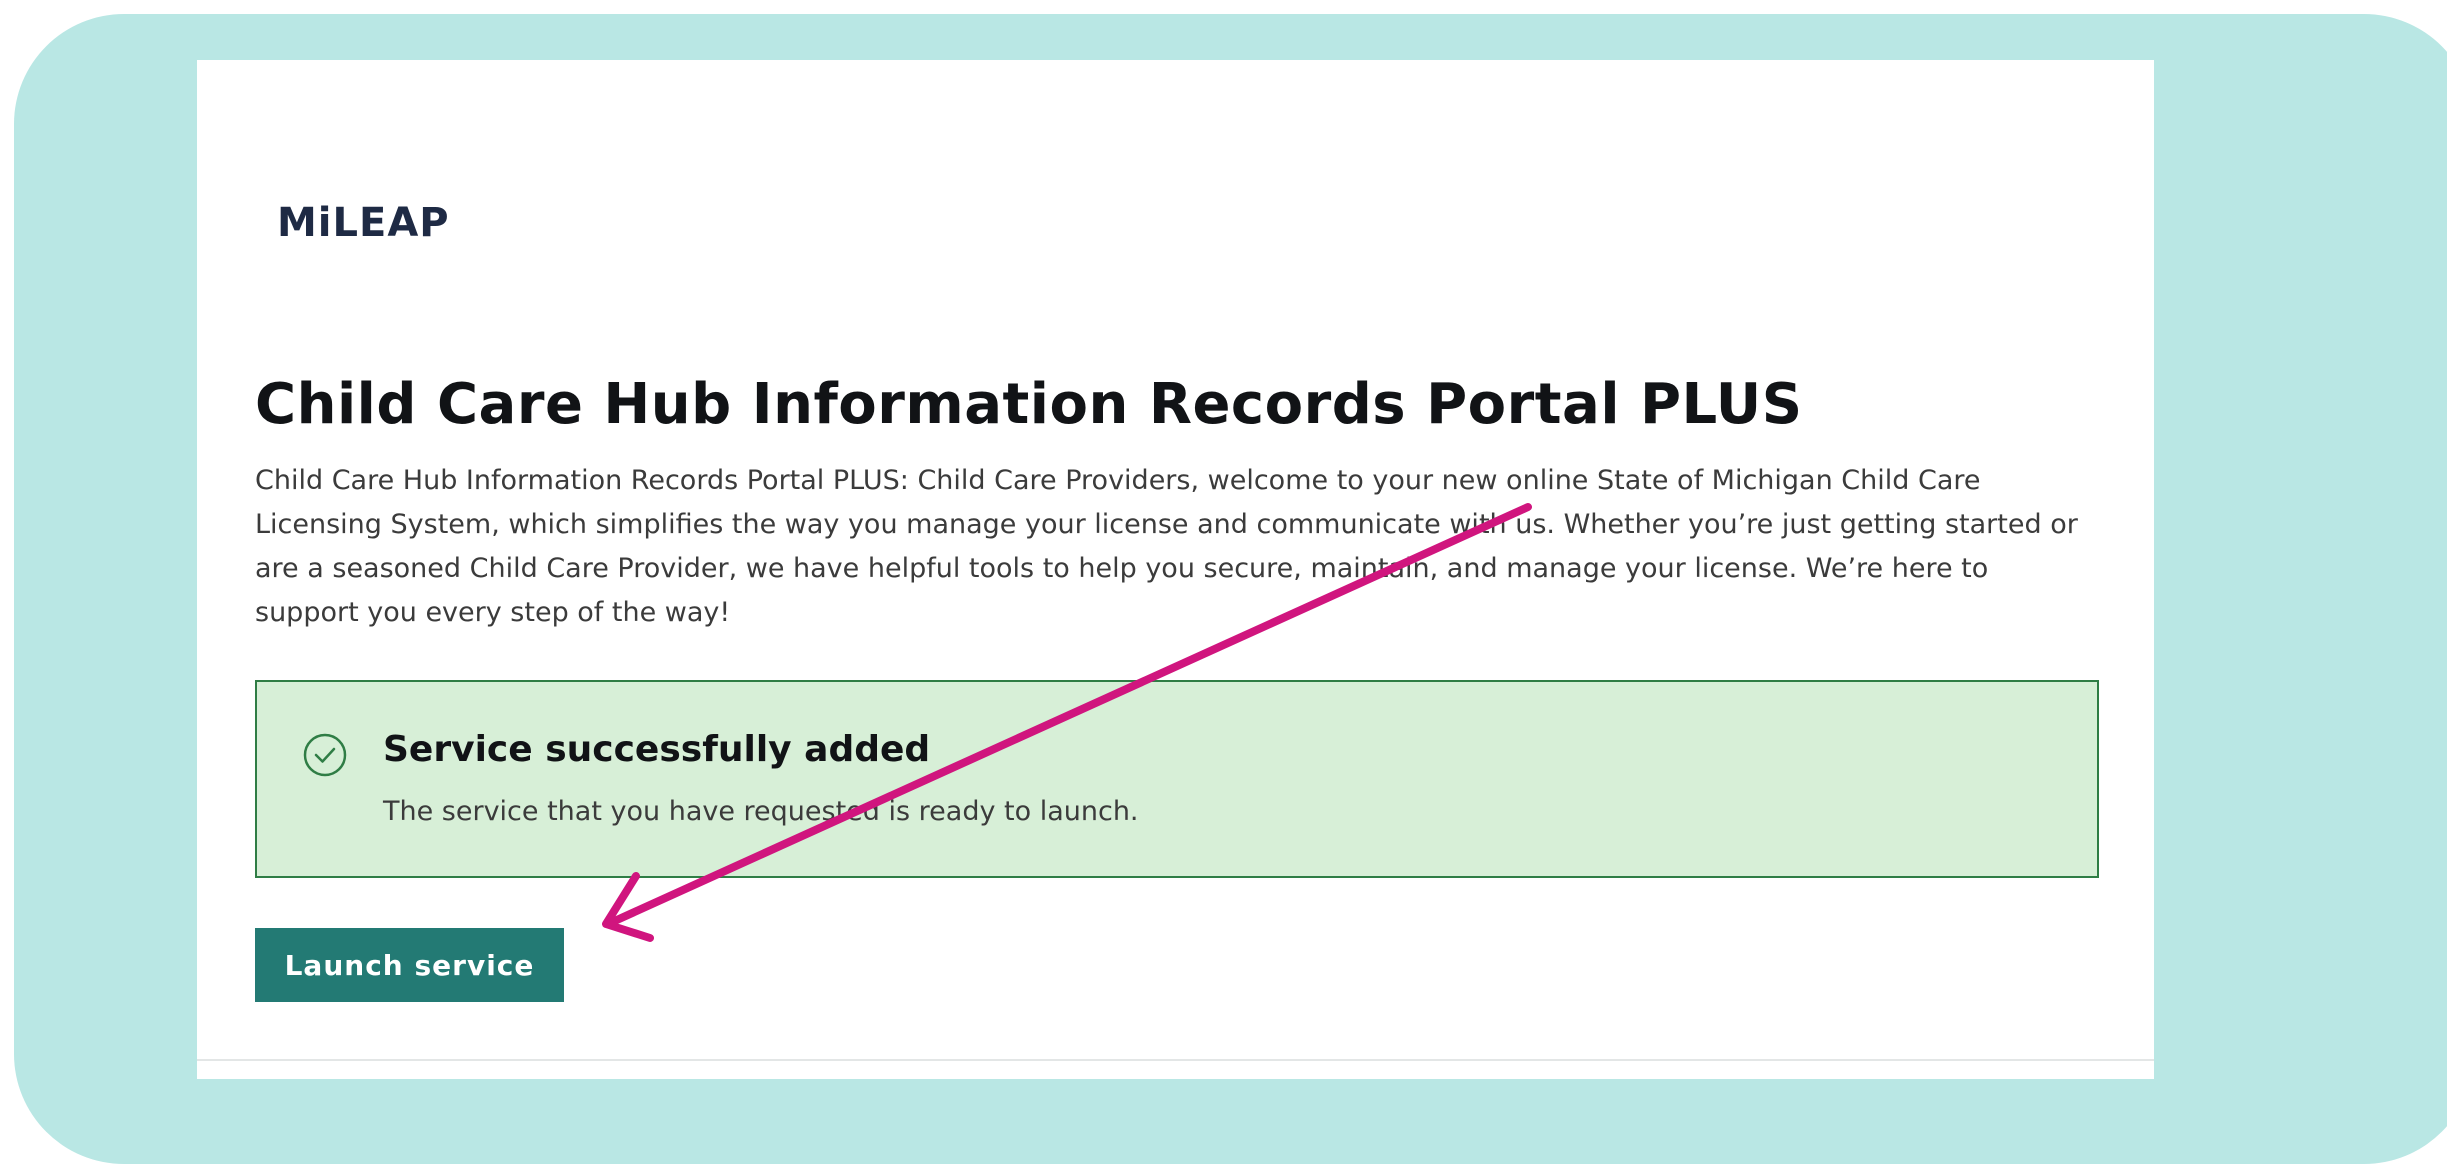  What do you see at coordinates (409, 965) in the screenshot?
I see `launch-service-button: Launch service` at bounding box center [409, 965].